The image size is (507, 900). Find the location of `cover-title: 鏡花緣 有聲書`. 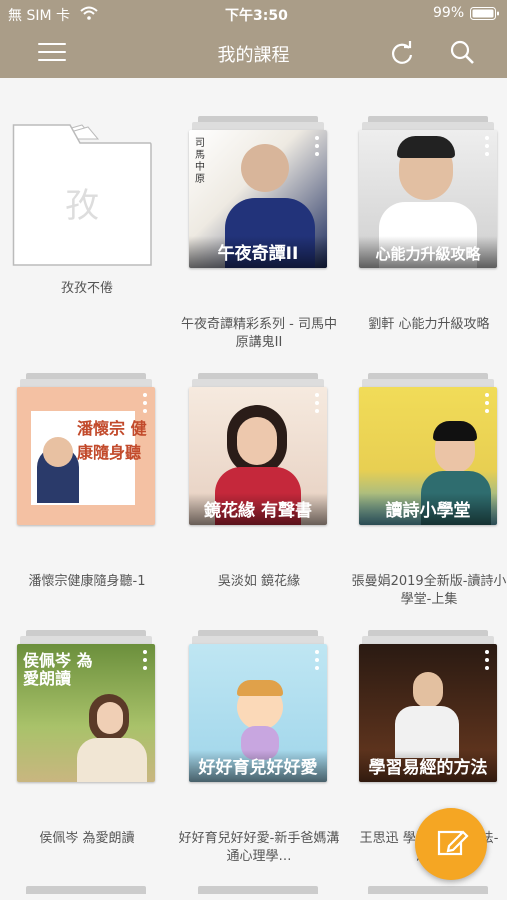

cover-title: 鏡花緣 有聲書 is located at coordinates (258, 509).